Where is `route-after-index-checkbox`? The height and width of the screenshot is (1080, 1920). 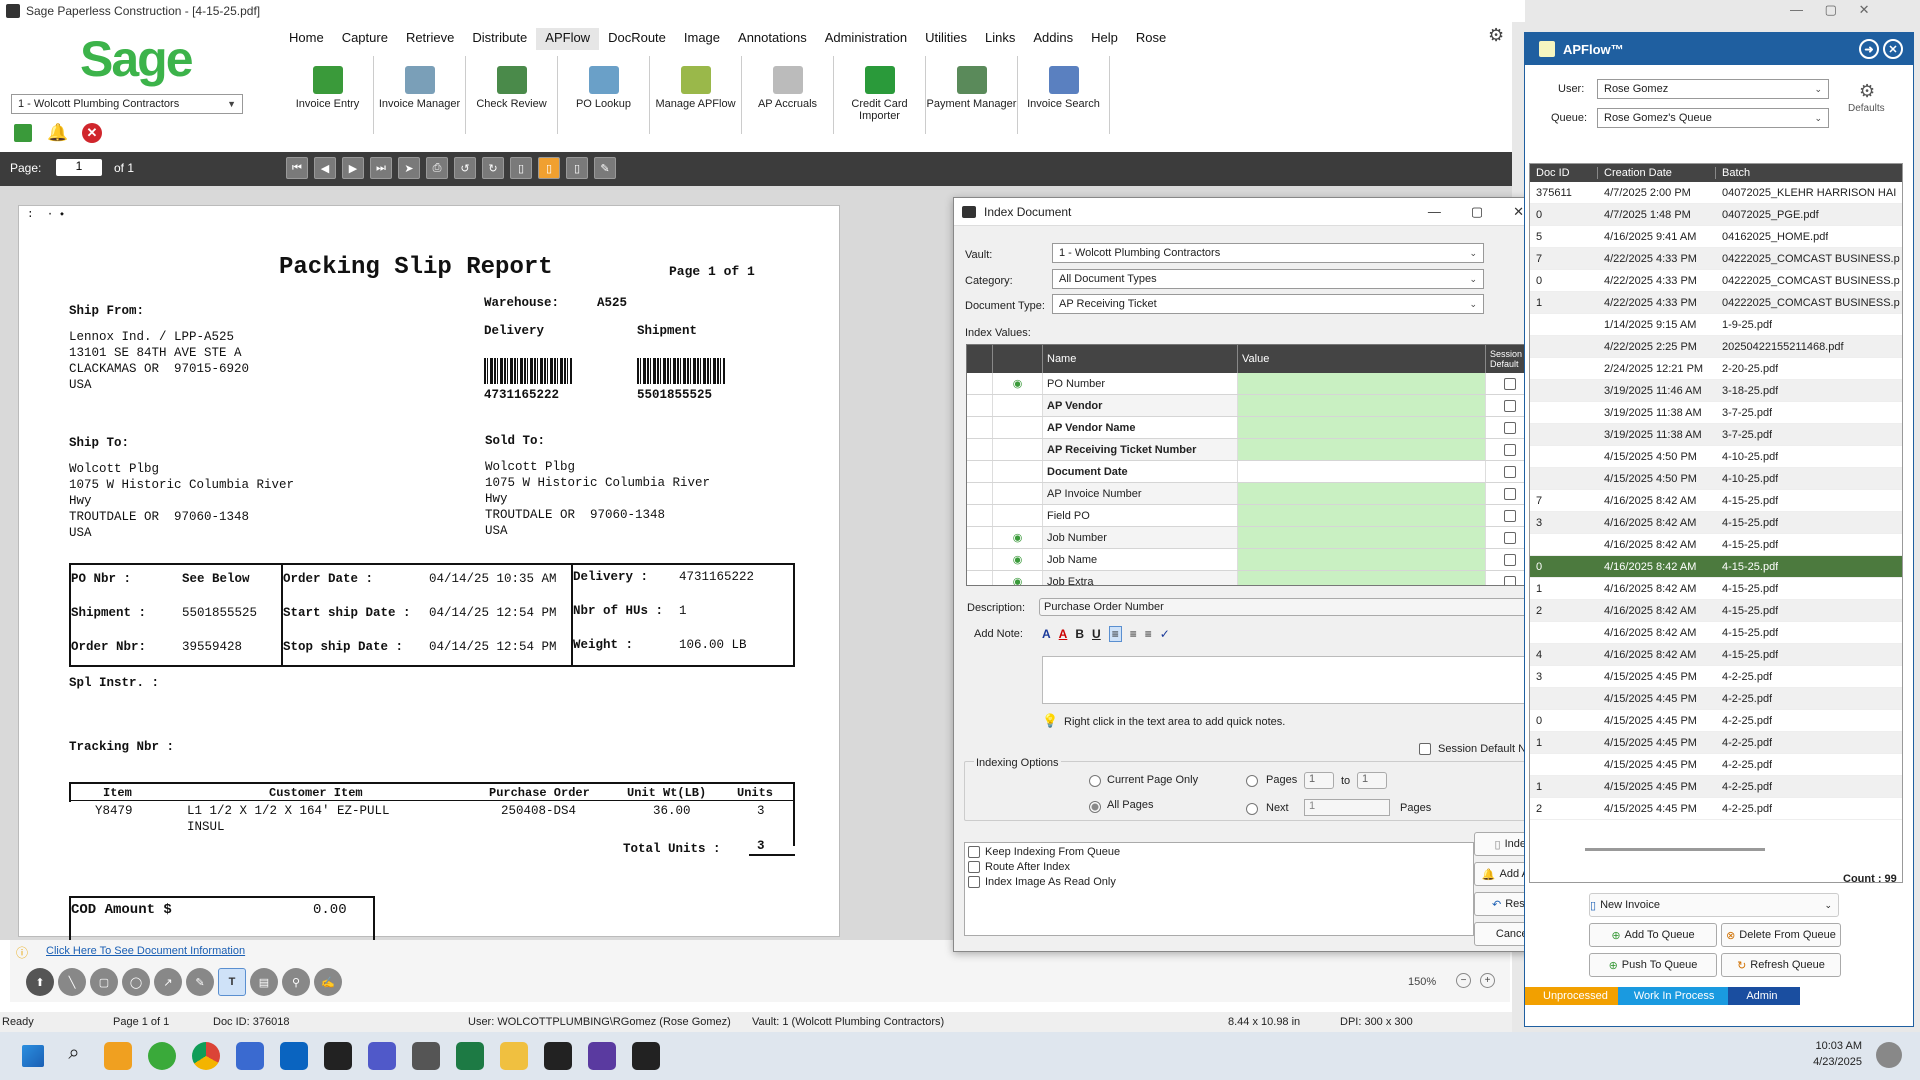
route-after-index-checkbox is located at coordinates (974, 867).